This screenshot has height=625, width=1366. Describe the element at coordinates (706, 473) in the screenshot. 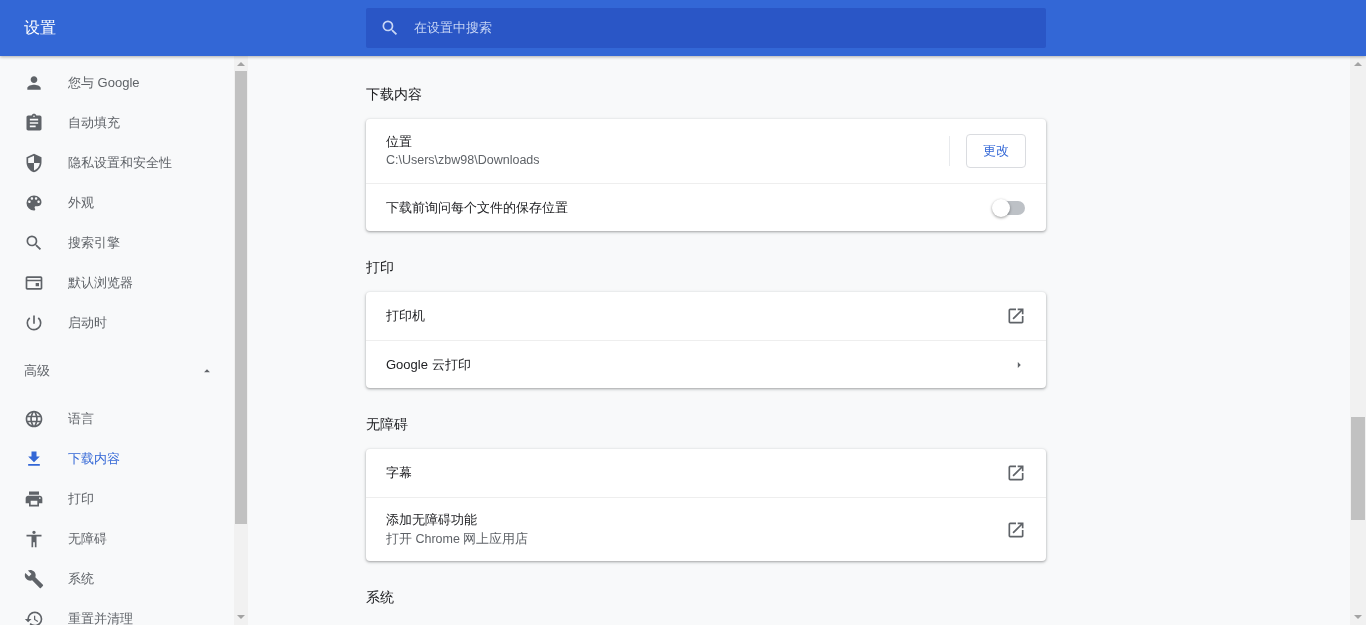

I see `settings-row: 字幕` at that location.